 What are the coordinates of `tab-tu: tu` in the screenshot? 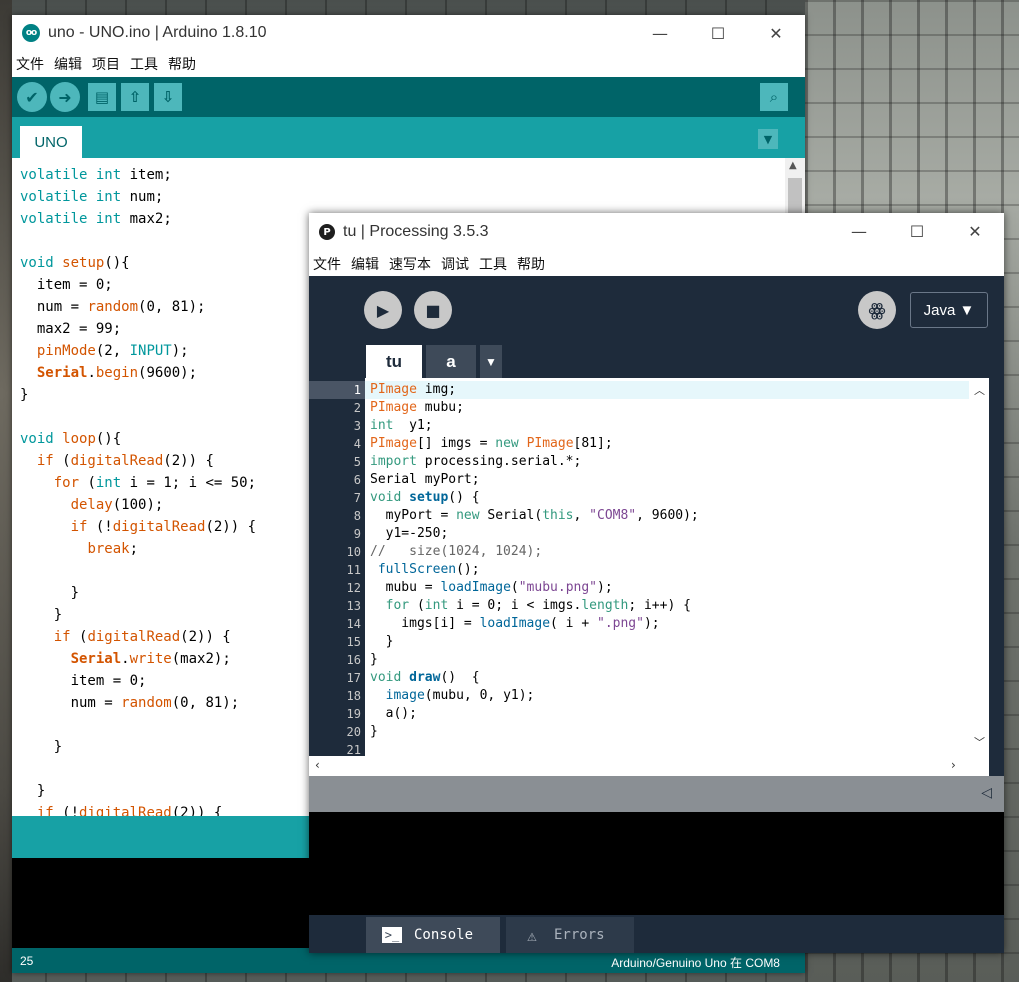 It's located at (394, 361).